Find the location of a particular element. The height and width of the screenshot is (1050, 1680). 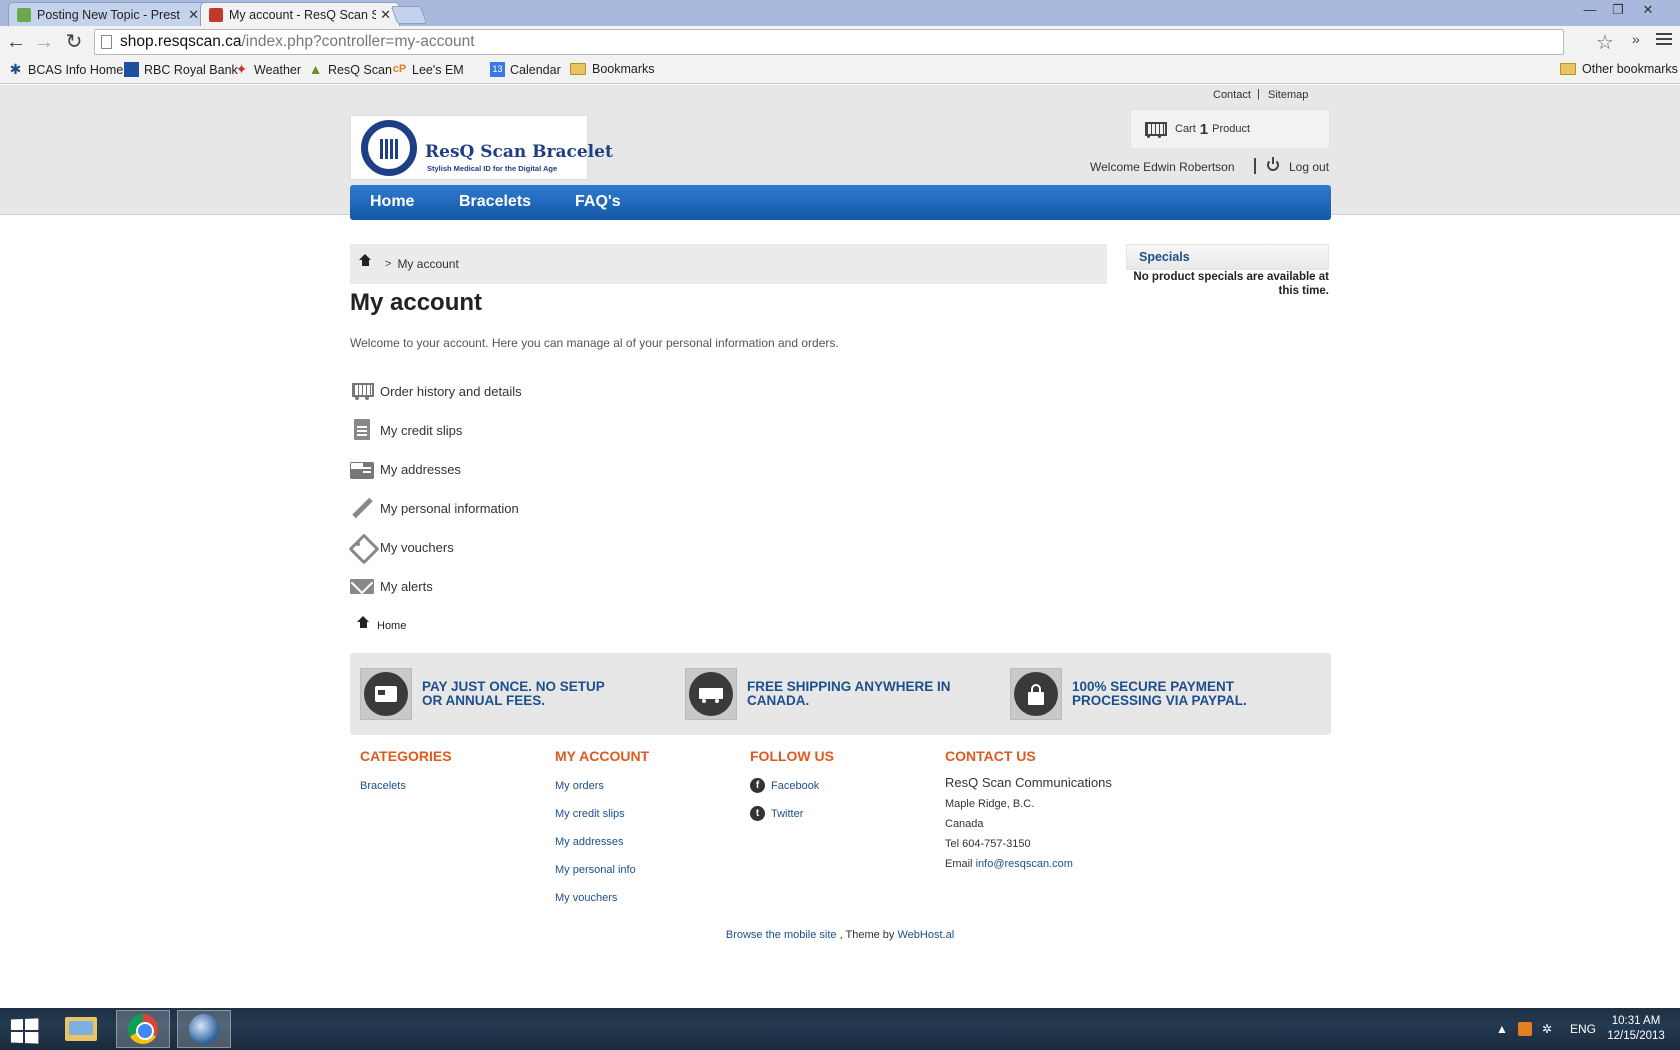

tab-title: My account - ResQ Scan S is located at coordinates (303, 14).